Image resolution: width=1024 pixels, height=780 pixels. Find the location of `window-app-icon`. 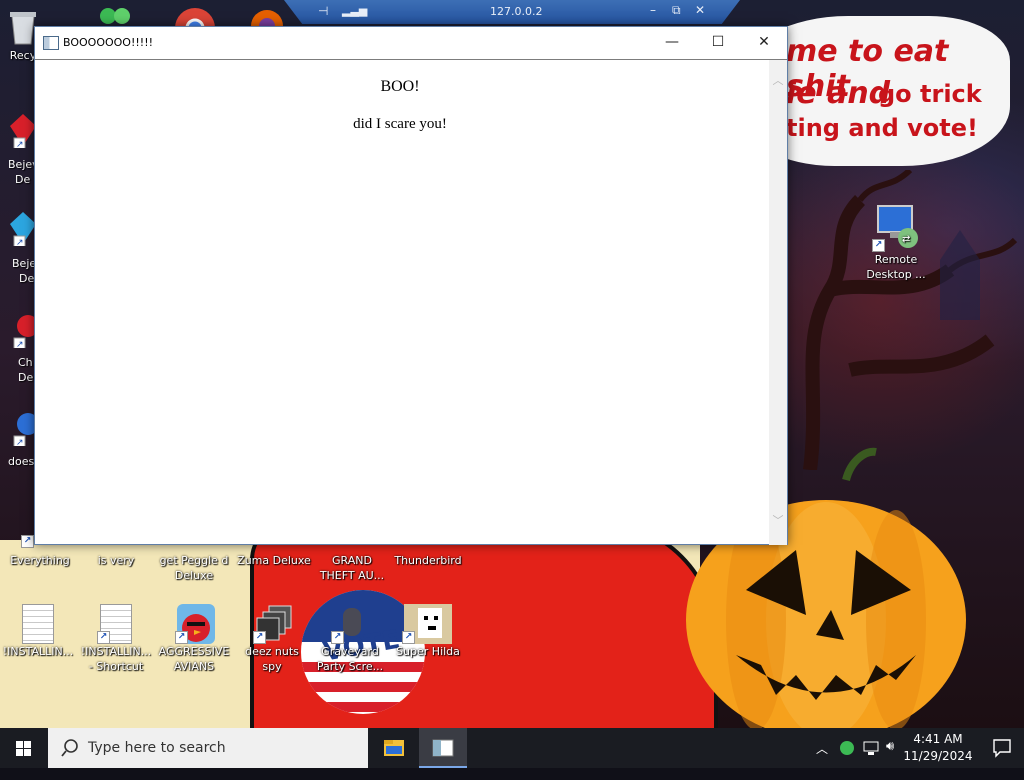

window-app-icon is located at coordinates (51, 43).